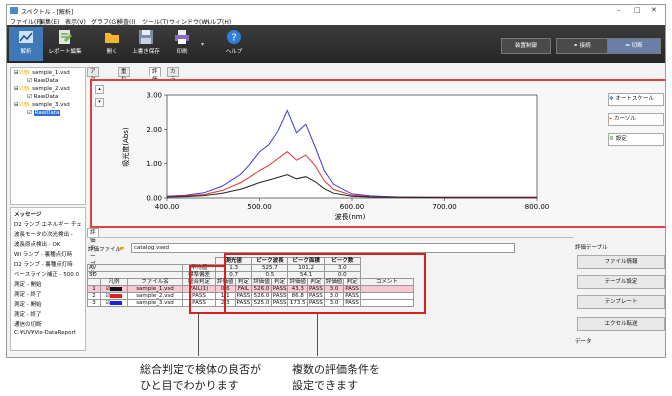  What do you see at coordinates (48, 225) in the screenshot?
I see `message-line: D2 ランプ エネルギー チェ` at bounding box center [48, 225].